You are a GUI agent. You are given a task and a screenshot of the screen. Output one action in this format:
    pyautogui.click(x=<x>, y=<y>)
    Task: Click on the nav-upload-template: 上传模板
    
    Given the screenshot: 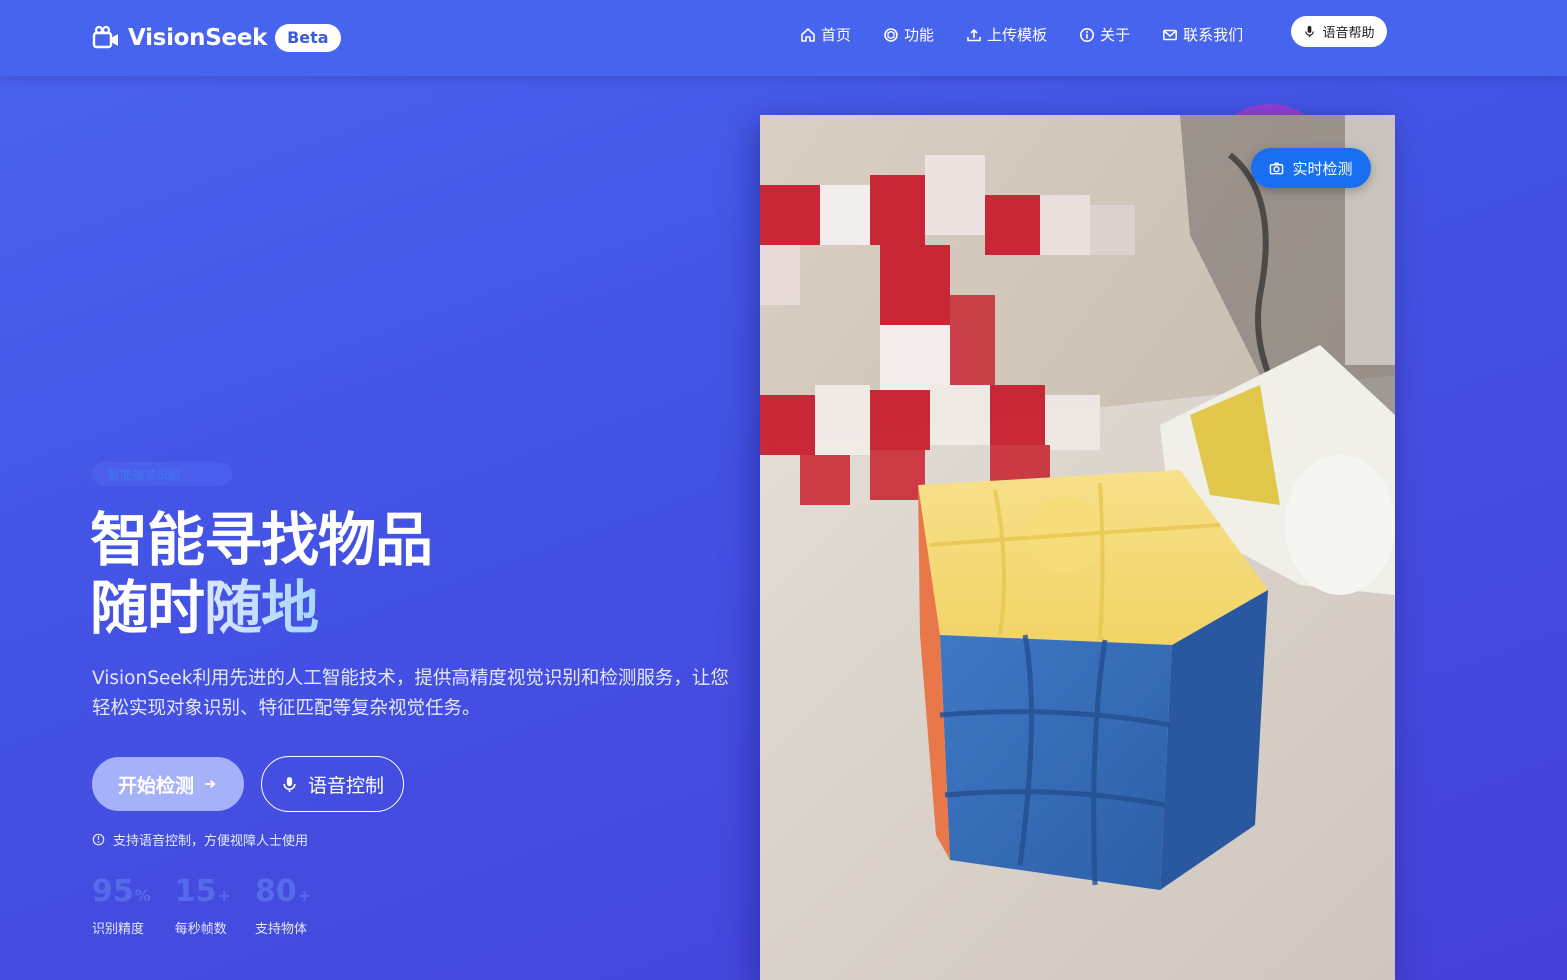 What is the action you would take?
    pyautogui.click(x=1006, y=34)
    